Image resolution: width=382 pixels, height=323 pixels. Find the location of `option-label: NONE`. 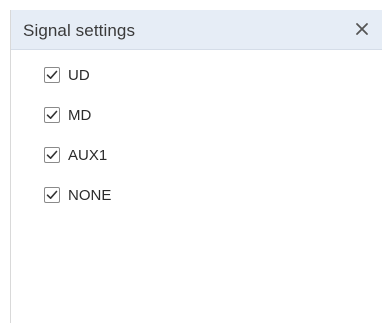

option-label: NONE is located at coordinates (90, 195).